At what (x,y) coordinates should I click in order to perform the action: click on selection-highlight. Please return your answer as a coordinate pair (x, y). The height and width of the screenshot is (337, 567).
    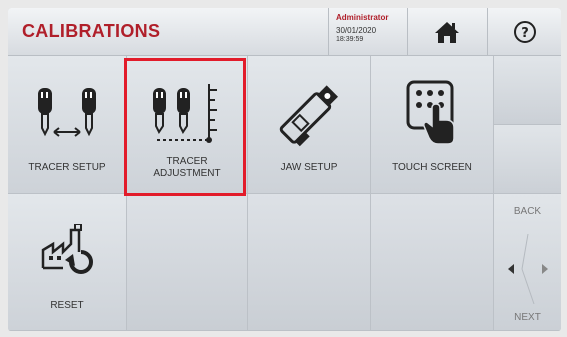
    Looking at the image, I should click on (185, 127).